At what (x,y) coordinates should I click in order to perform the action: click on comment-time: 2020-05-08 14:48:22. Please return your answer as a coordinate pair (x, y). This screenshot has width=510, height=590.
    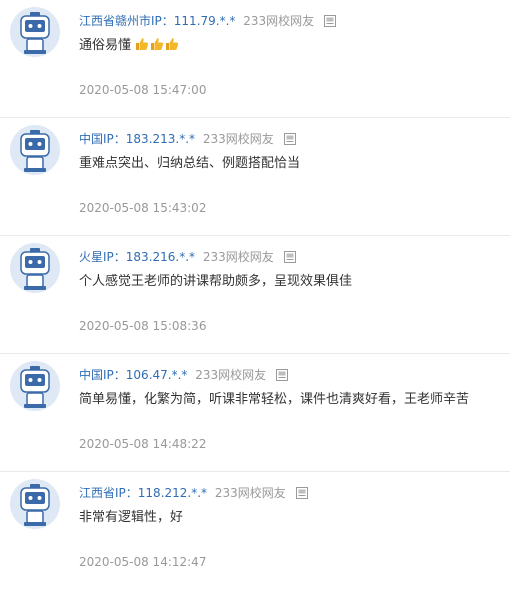
    Looking at the image, I should click on (143, 444).